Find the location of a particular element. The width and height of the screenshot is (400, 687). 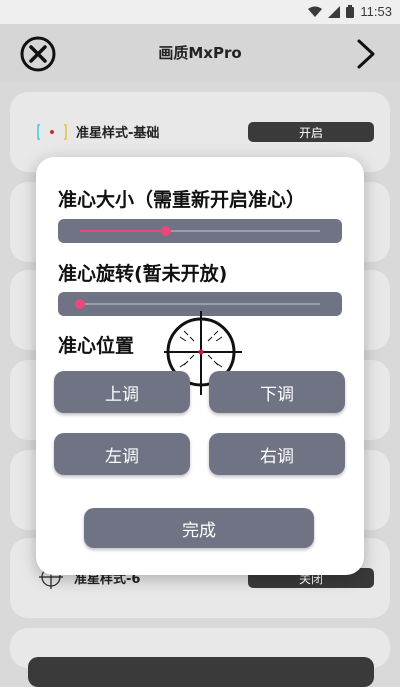

list-item-label: 准星样式-基础 is located at coordinates (118, 133).